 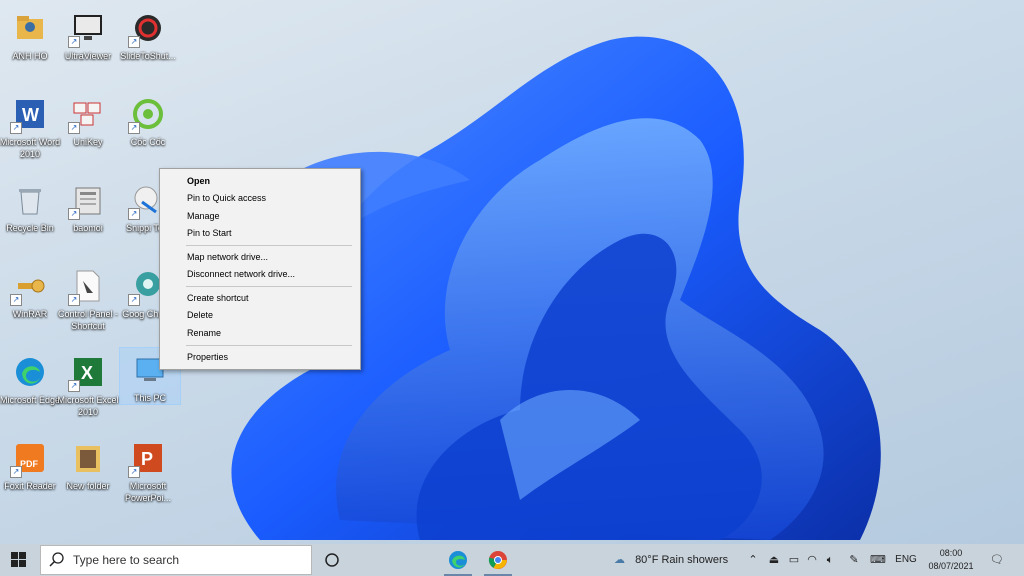 What do you see at coordinates (260, 315) in the screenshot?
I see `menu-item-delete: Delete` at bounding box center [260, 315].